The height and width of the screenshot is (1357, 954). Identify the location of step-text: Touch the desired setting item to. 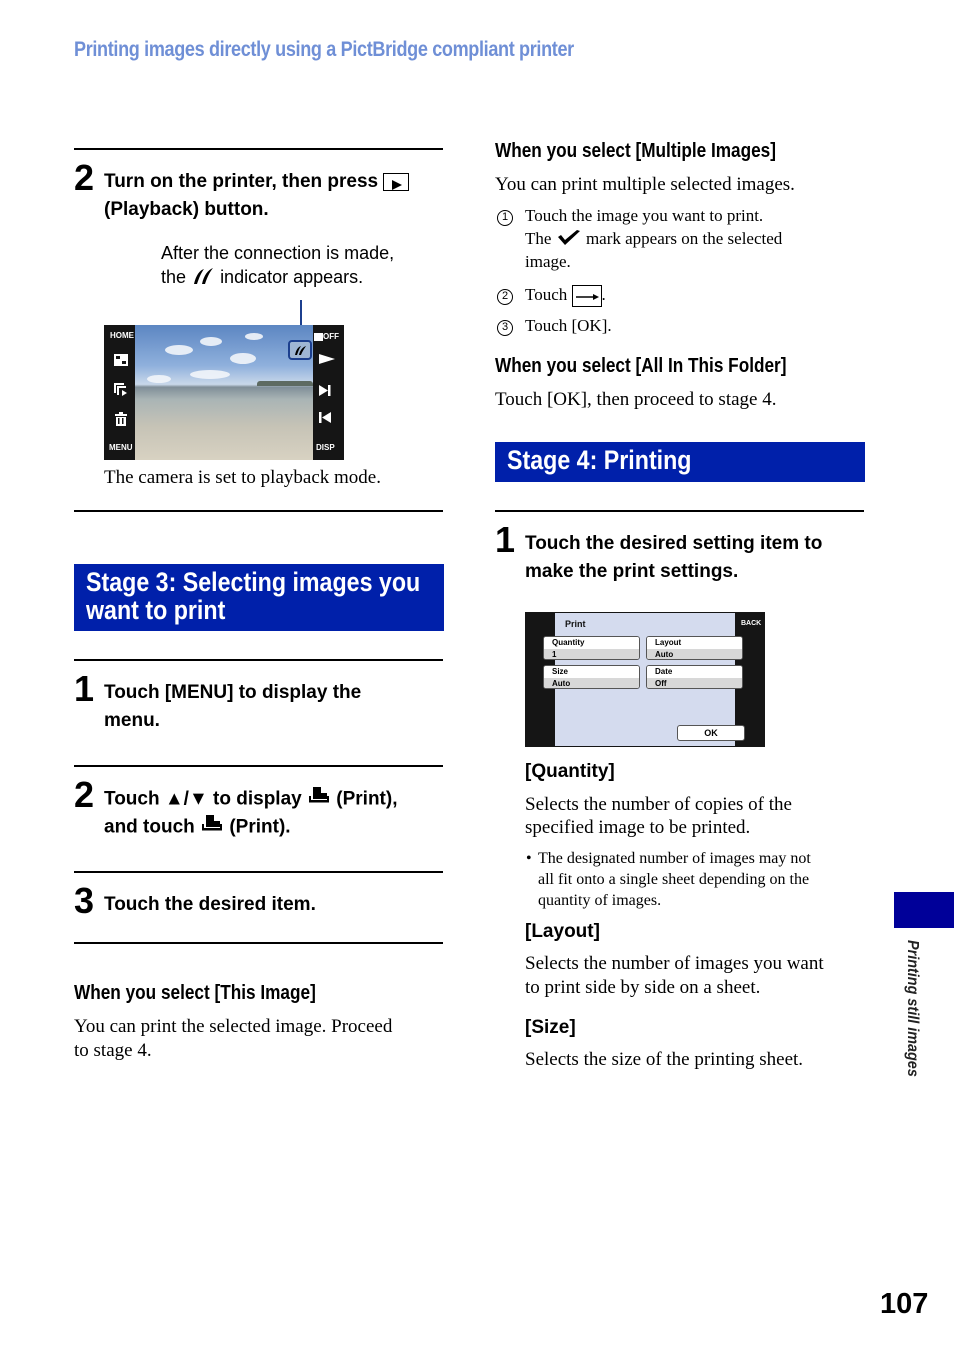
(674, 543).